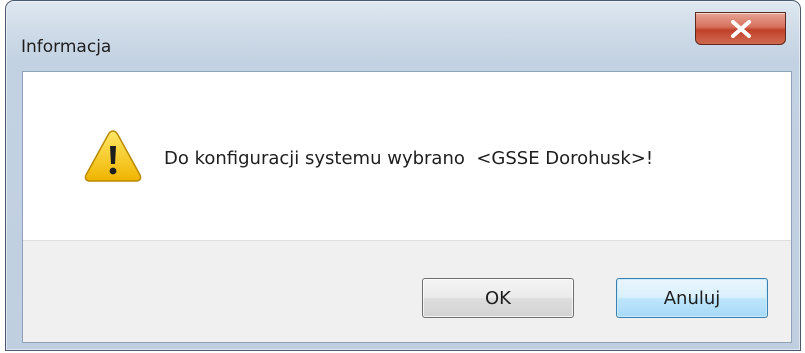 The height and width of the screenshot is (353, 805). I want to click on dialog-title: Informacja, so click(66, 47).